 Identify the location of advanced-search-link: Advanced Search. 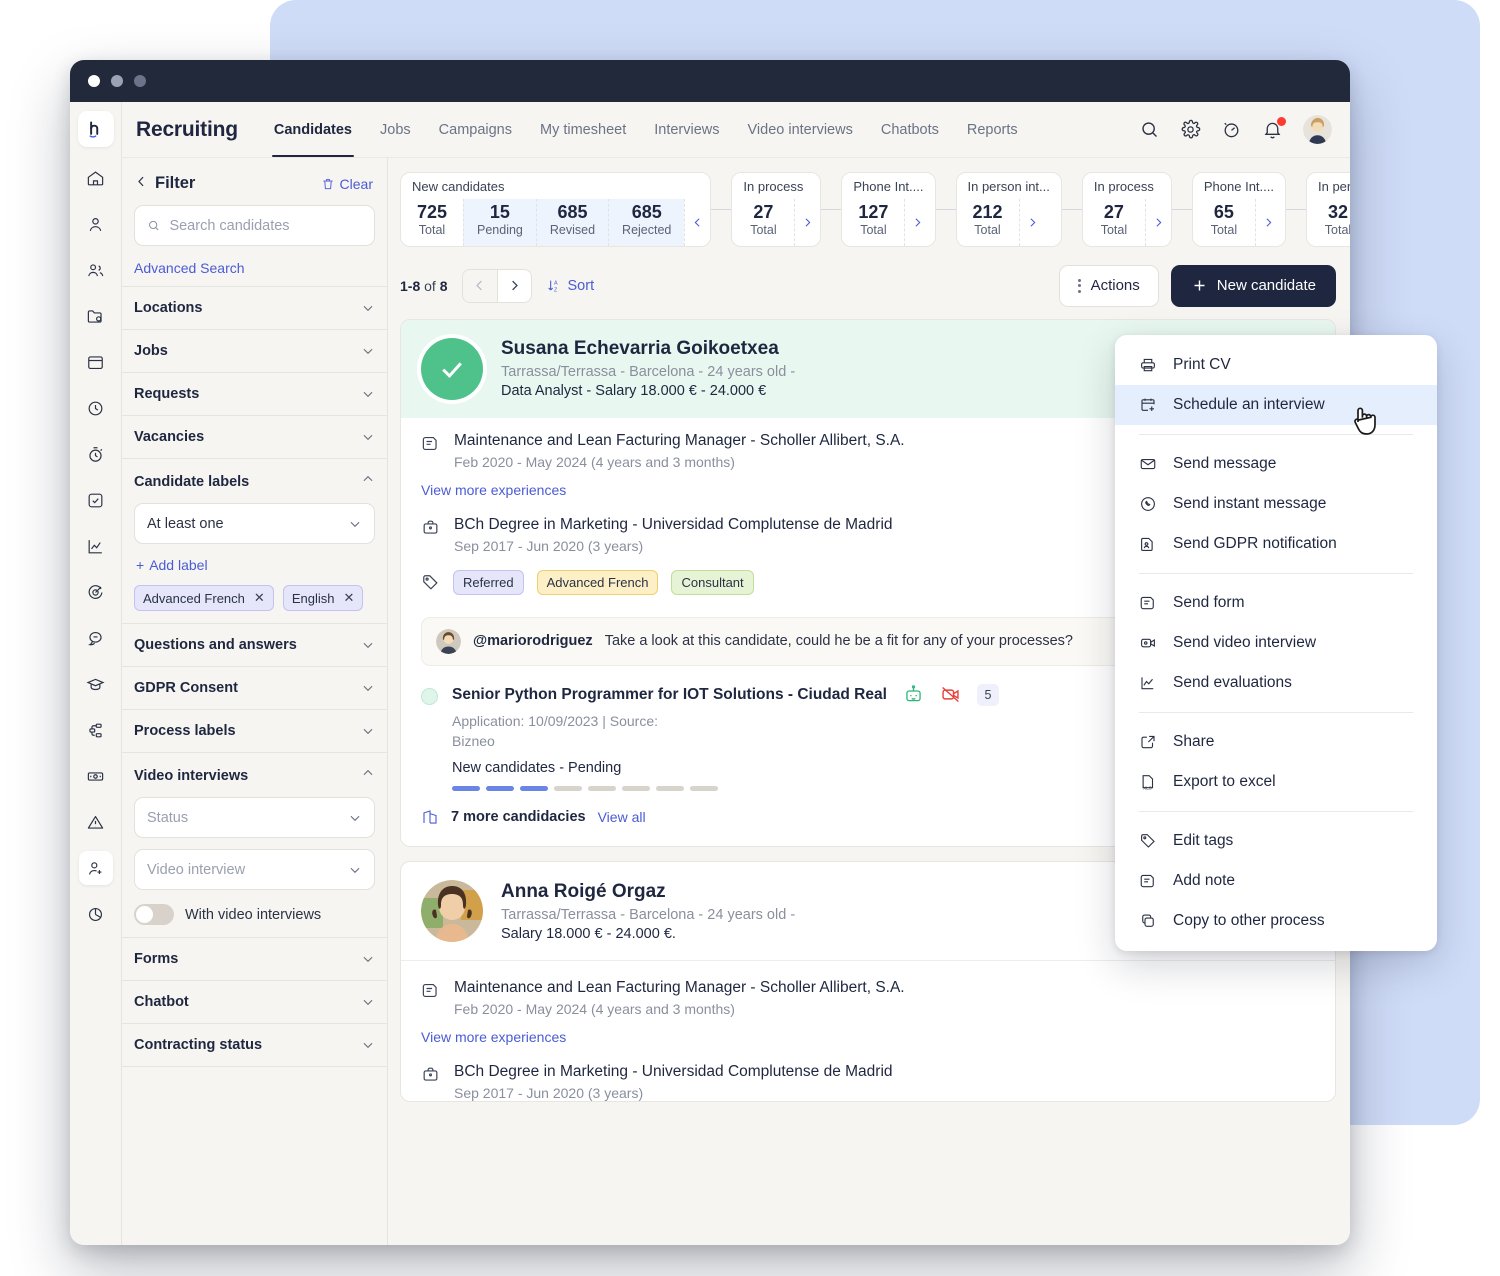
(254, 266).